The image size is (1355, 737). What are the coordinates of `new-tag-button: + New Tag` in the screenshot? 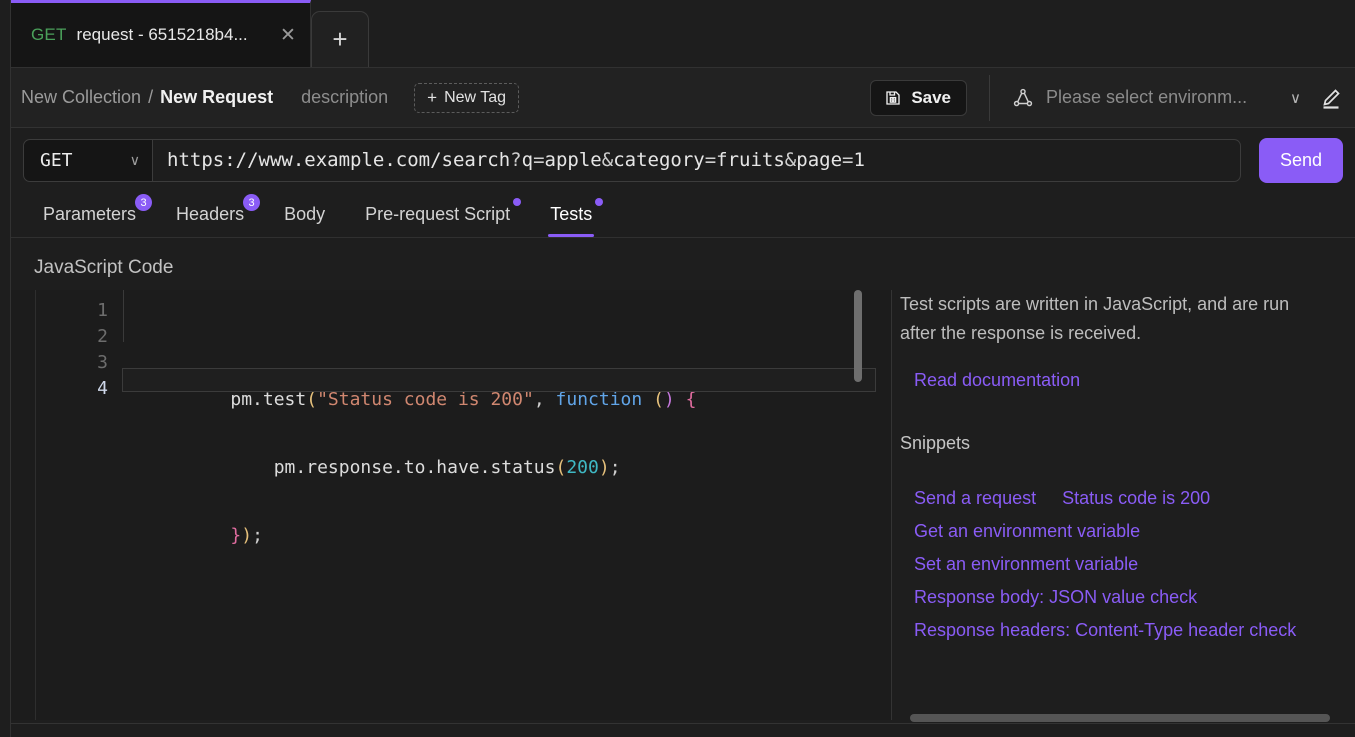 It's located at (467, 97).